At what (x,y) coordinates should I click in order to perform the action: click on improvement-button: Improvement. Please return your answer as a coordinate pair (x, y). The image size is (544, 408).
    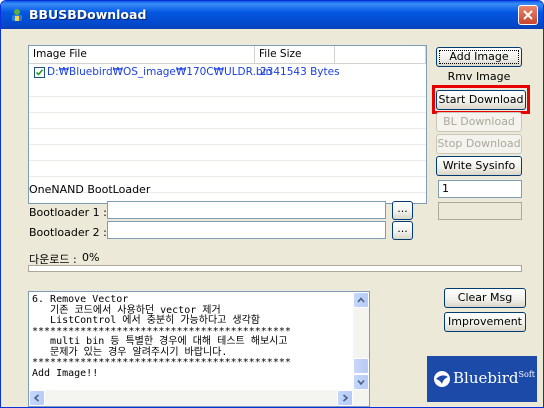
    Looking at the image, I should click on (485, 322).